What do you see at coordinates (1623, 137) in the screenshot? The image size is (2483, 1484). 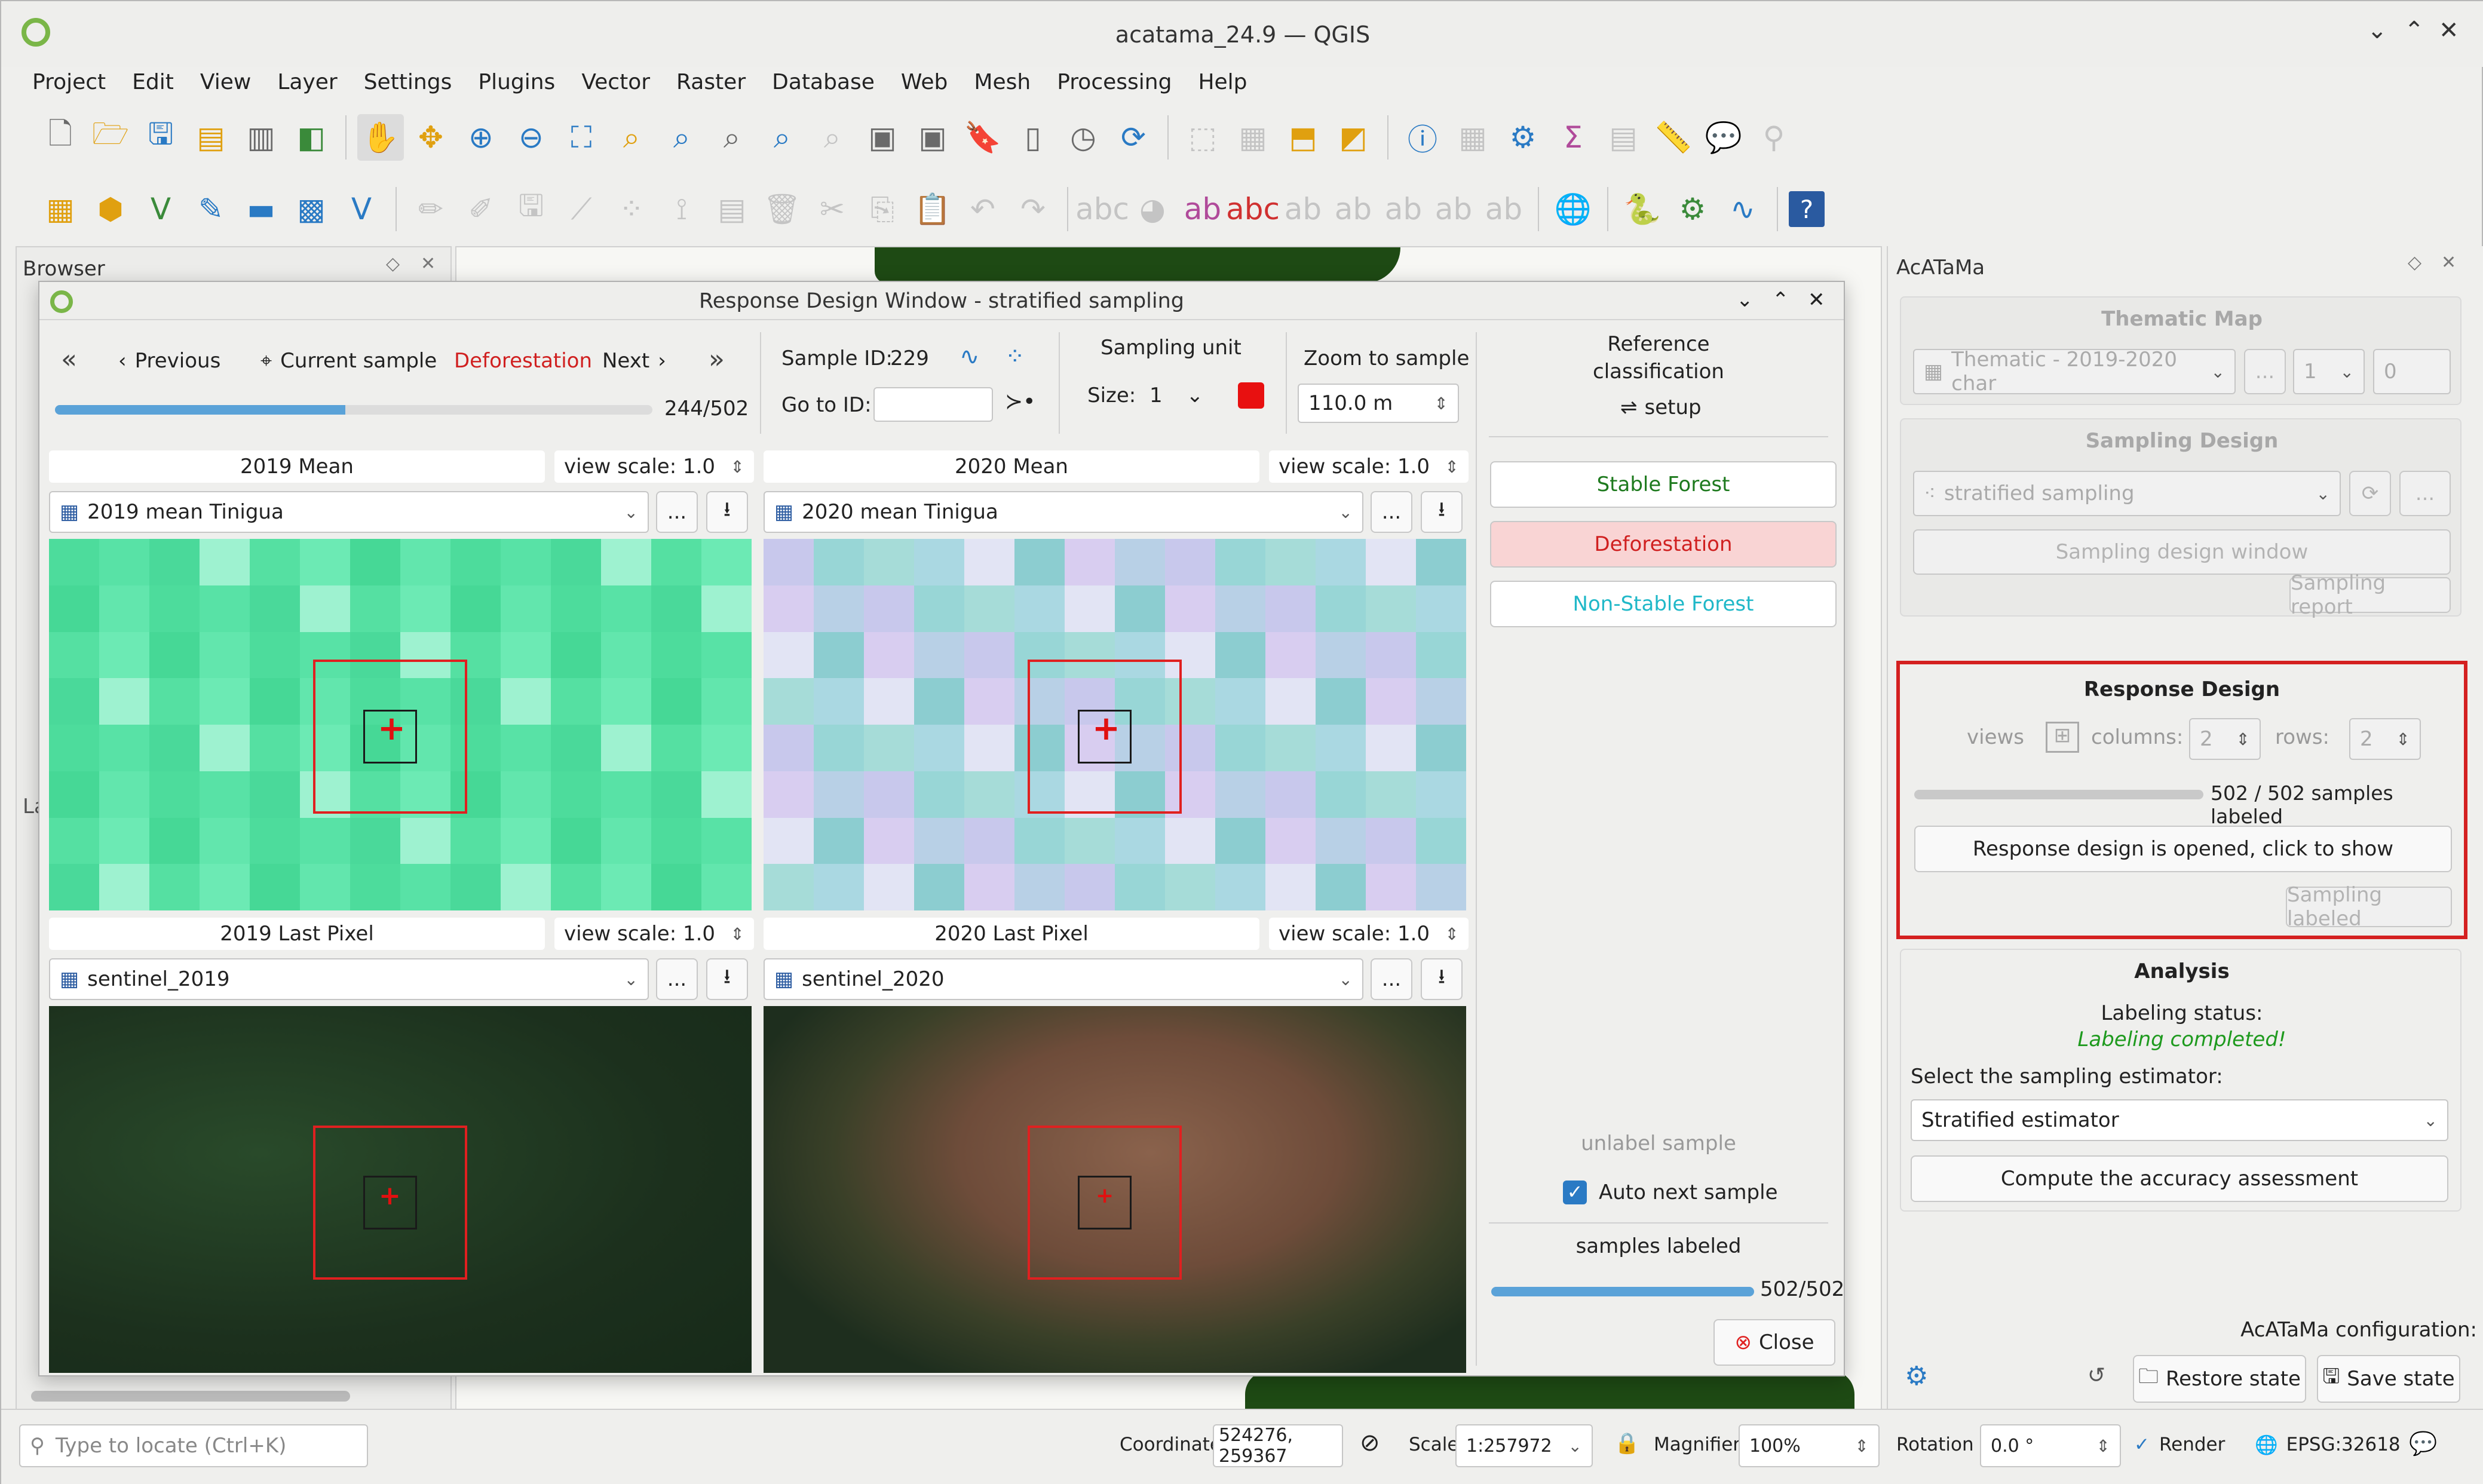 I see `open-table-icon: ▤` at bounding box center [1623, 137].